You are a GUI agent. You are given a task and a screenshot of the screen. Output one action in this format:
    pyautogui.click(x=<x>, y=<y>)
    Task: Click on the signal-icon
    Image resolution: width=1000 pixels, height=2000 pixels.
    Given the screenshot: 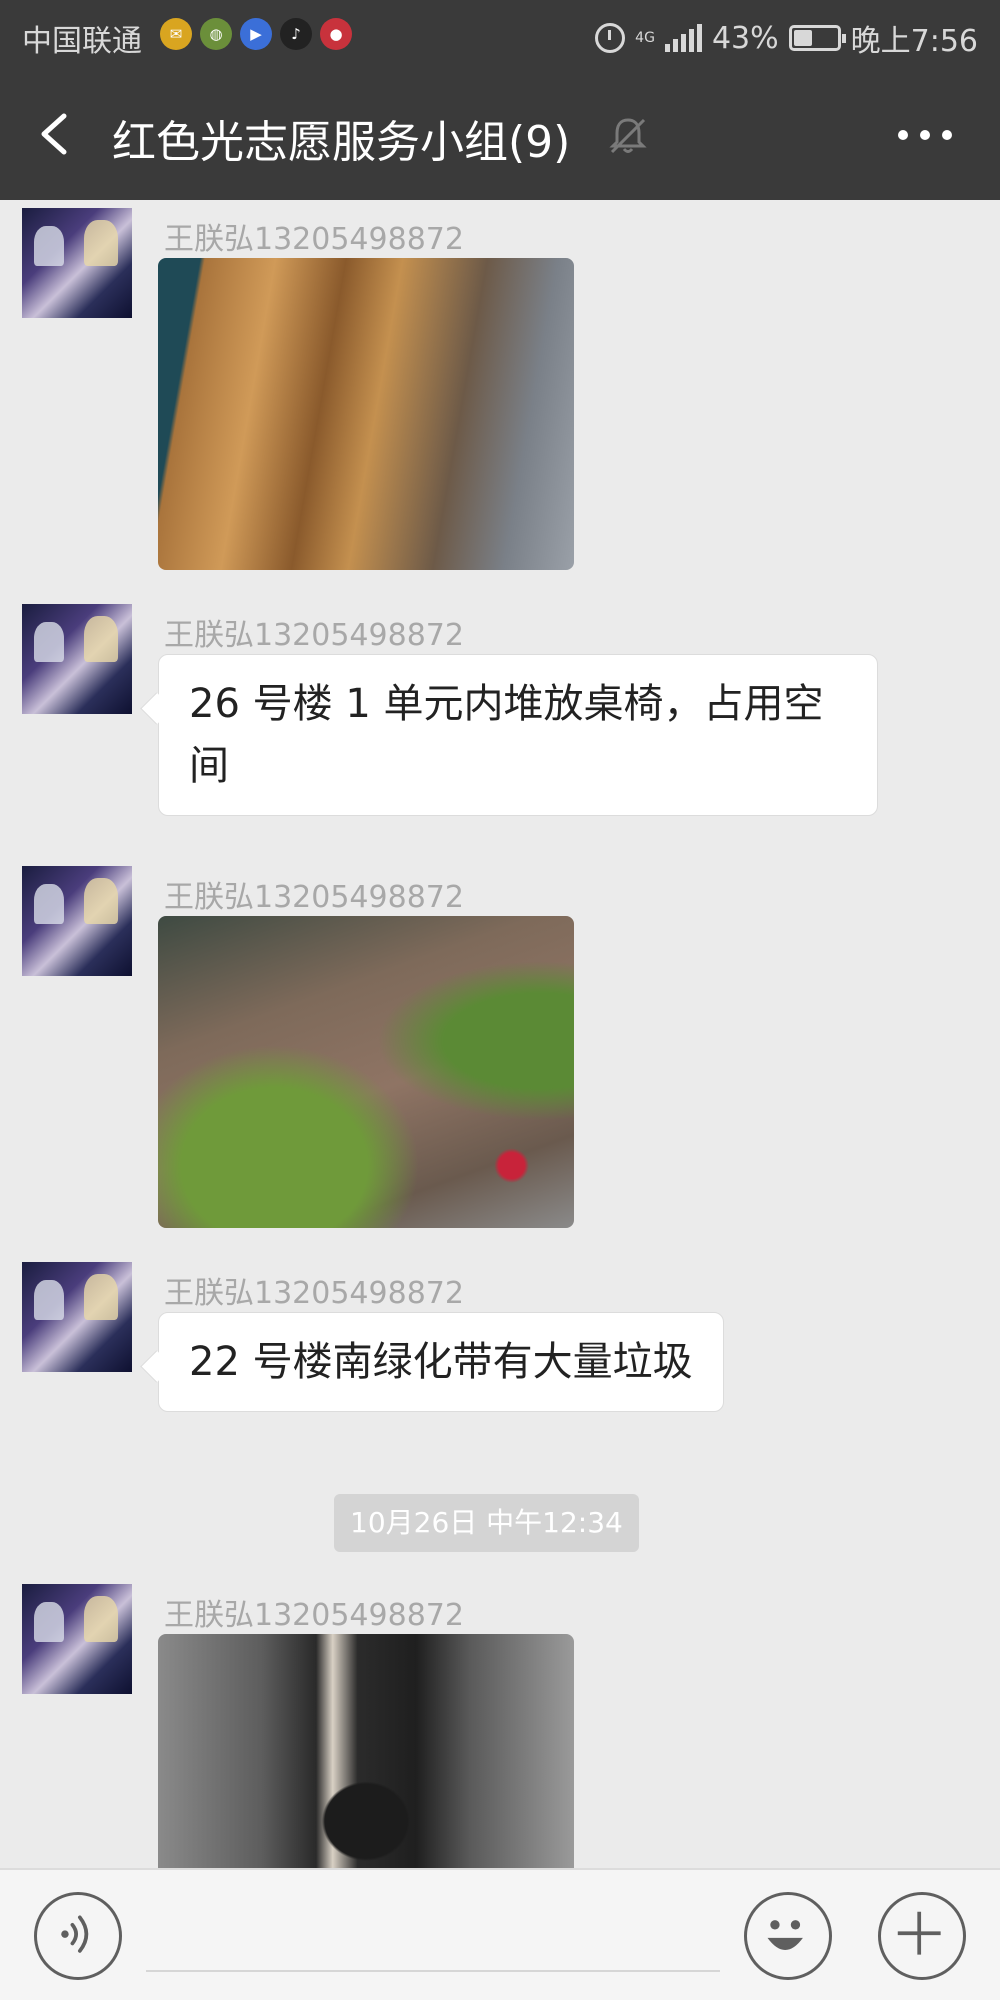 What is the action you would take?
    pyautogui.click(x=683, y=38)
    